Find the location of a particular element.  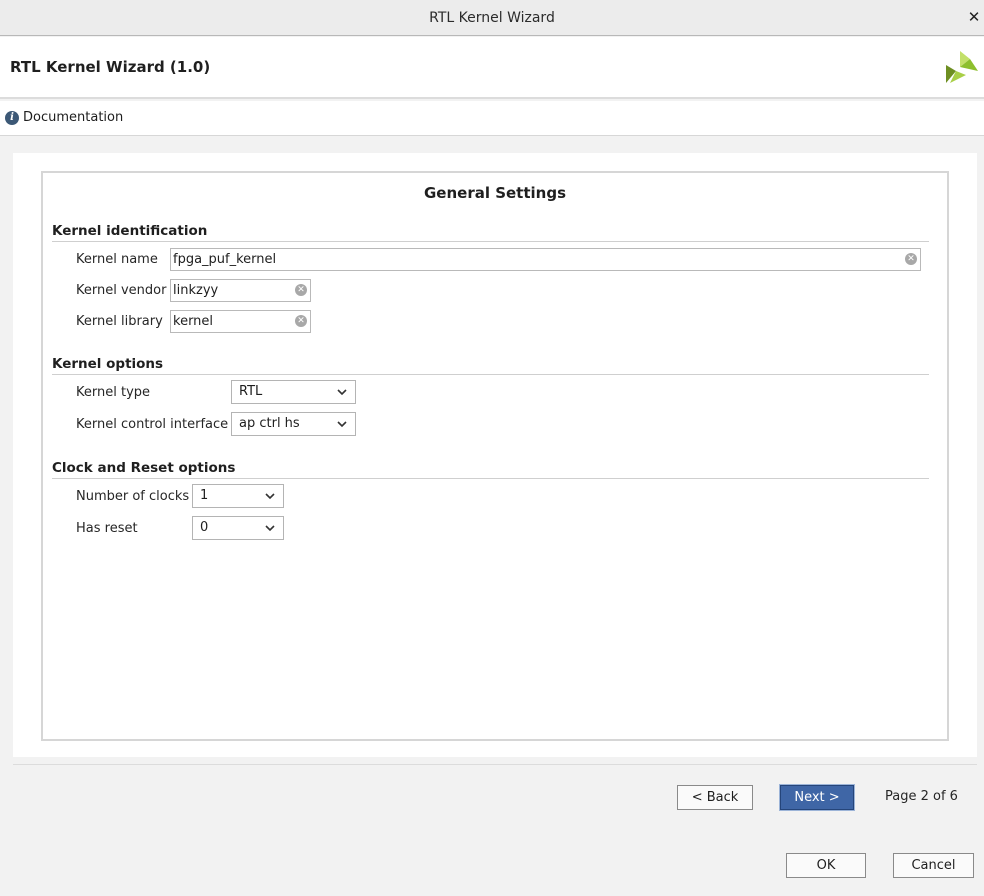

kernel-library-value: kernel is located at coordinates (193, 321).